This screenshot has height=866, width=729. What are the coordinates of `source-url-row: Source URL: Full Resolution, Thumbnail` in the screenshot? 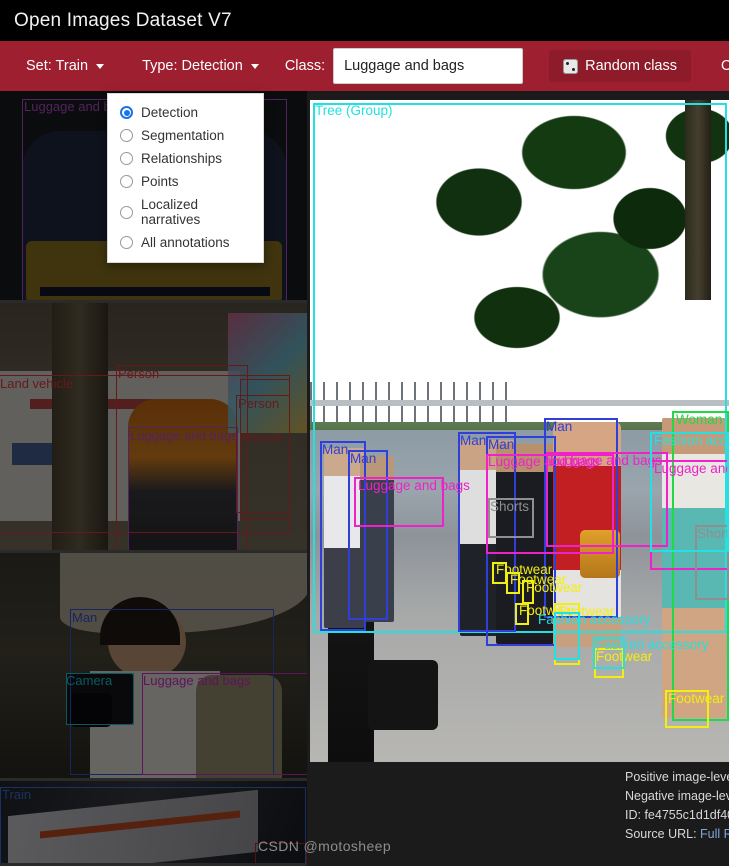 It's located at (677, 834).